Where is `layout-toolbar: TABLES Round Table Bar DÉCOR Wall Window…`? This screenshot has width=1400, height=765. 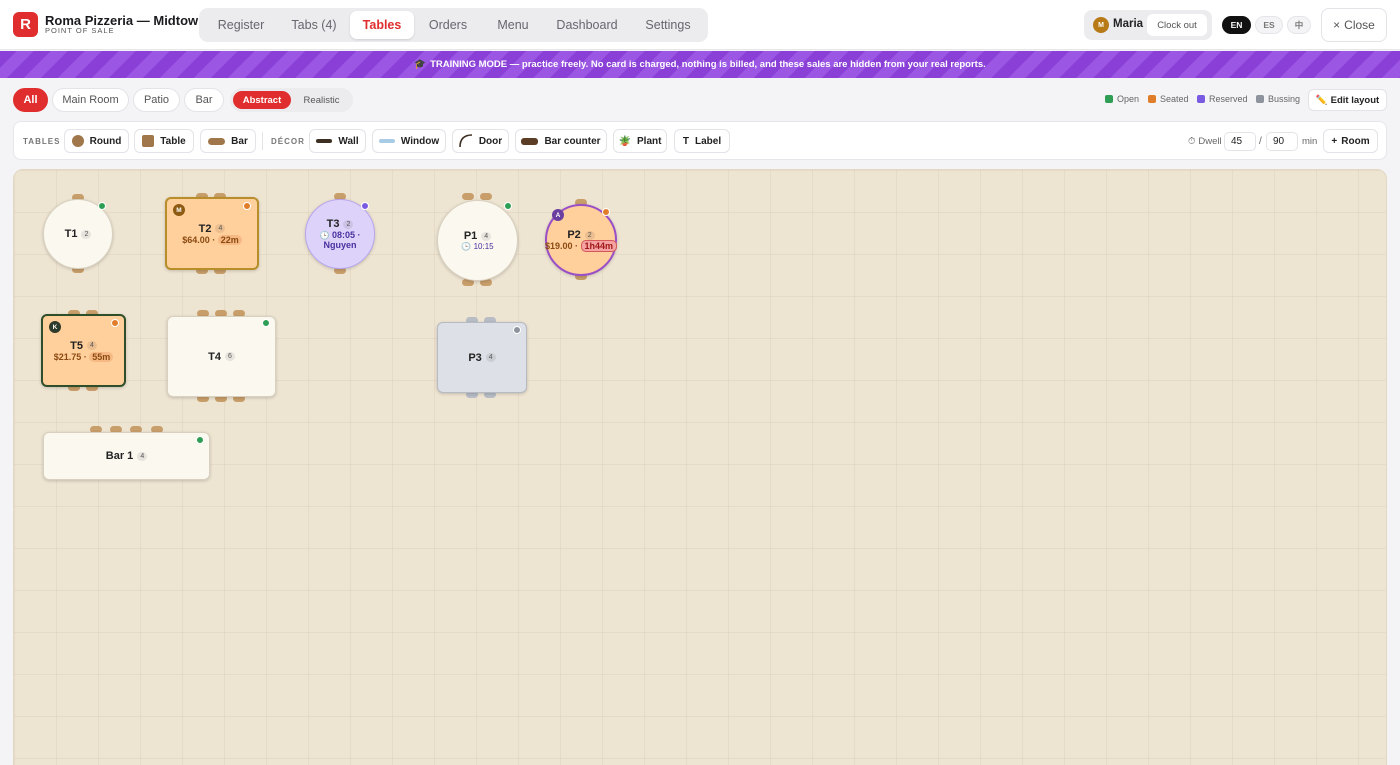 layout-toolbar: TABLES Round Table Bar DÉCOR Wall Window… is located at coordinates (700, 140).